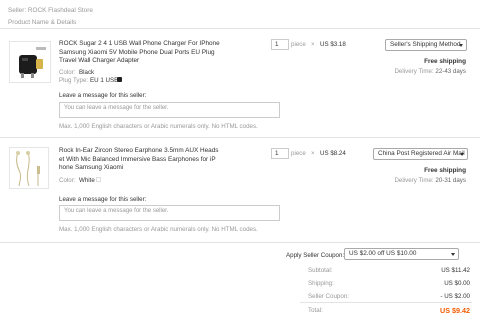 The height and width of the screenshot is (319, 480). I want to click on product-title-line-3: hone Samsung Xiaomi, so click(91, 167).